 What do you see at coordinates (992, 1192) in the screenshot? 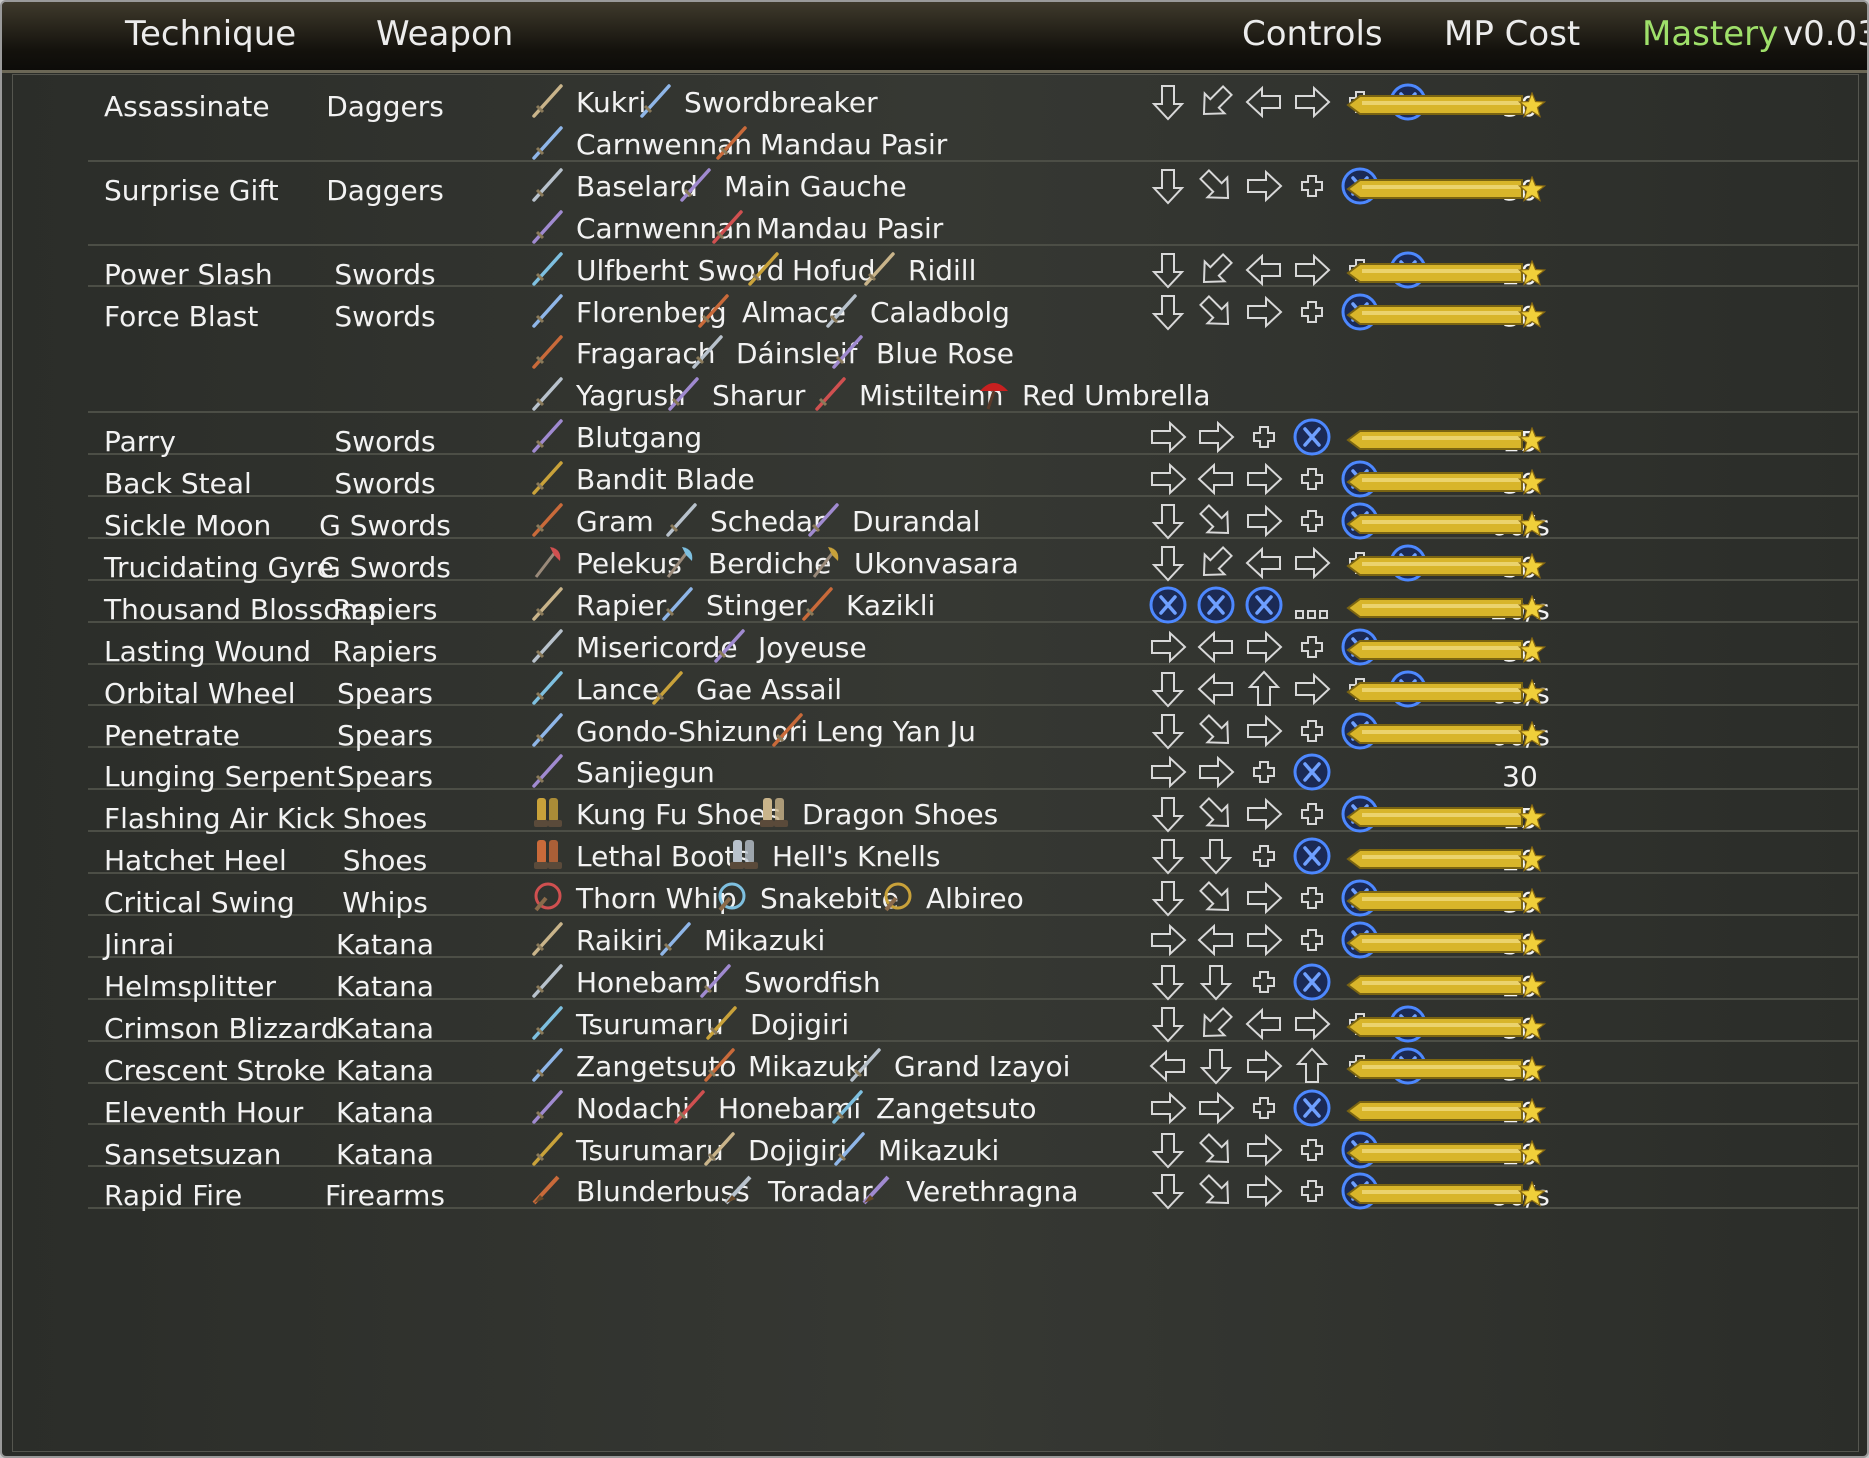
I see `weapon-name: Verethragna` at bounding box center [992, 1192].